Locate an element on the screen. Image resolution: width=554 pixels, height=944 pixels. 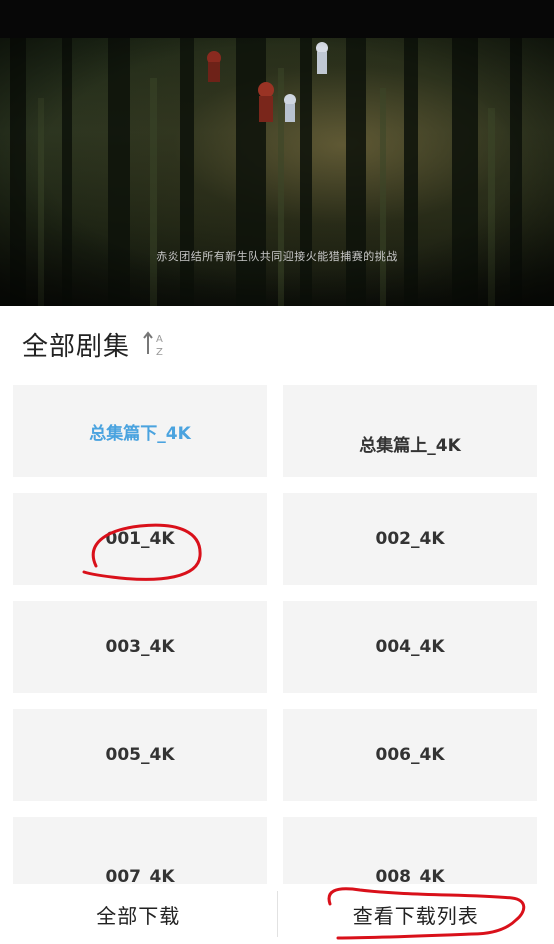
bottom-action-bar: 全部下载 查看下载列表 is located at coordinates (277, 914).